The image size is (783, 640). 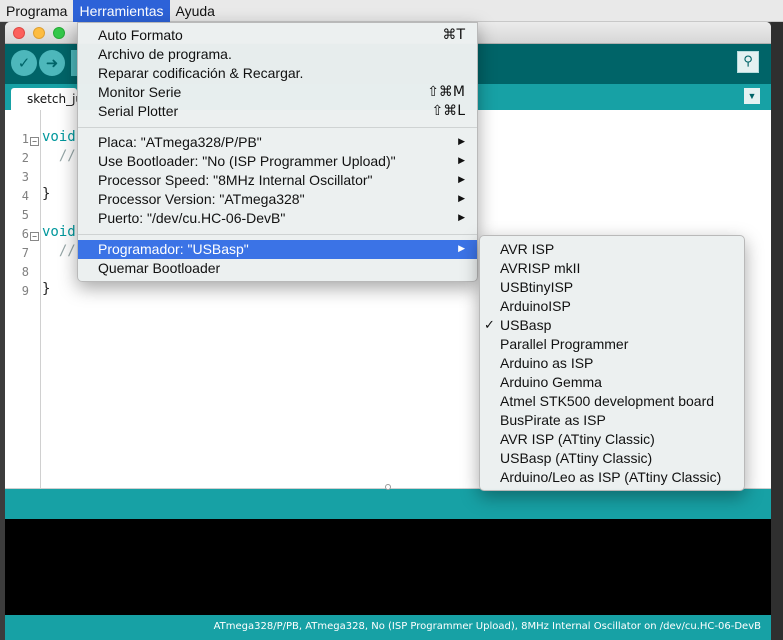 What do you see at coordinates (25, 234) in the screenshot?
I see `line-number: 6` at bounding box center [25, 234].